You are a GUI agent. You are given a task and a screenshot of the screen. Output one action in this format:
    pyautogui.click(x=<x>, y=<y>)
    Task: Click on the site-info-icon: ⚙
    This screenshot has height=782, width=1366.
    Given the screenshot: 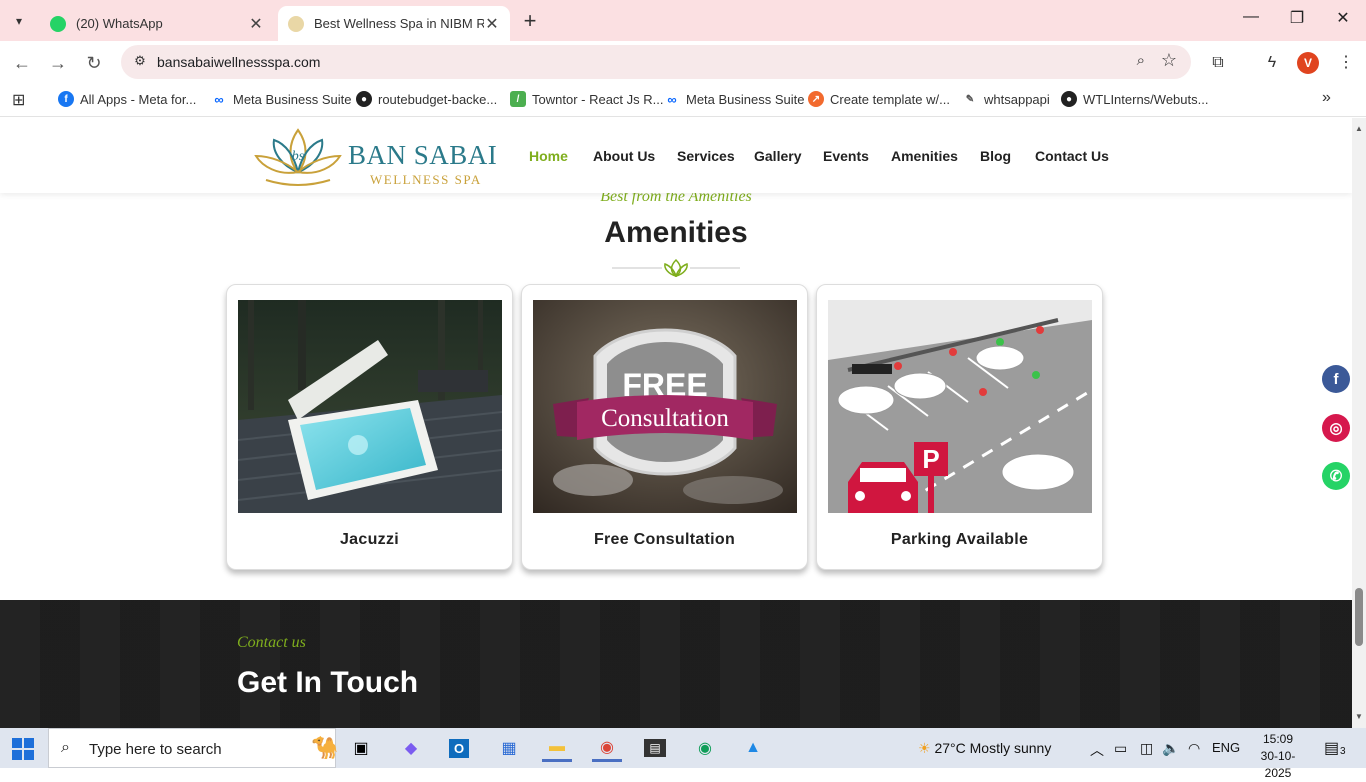 What is the action you would take?
    pyautogui.click(x=140, y=62)
    